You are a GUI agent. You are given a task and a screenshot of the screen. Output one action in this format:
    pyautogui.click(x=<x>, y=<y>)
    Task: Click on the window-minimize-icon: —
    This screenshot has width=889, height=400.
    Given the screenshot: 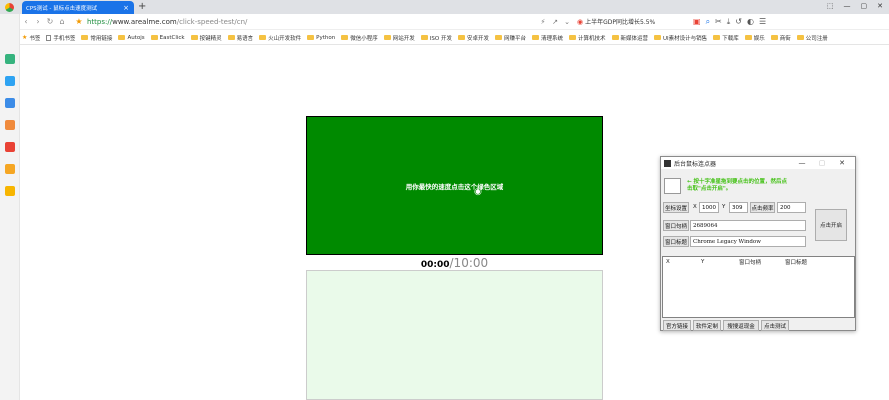 What is the action you would take?
    pyautogui.click(x=847, y=6)
    